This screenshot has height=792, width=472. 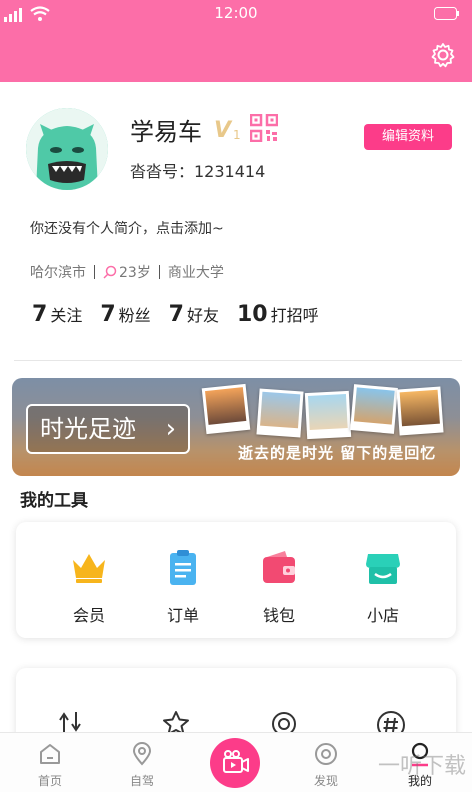 What do you see at coordinates (421, 766) in the screenshot?
I see `watermark-text: 一听下载` at bounding box center [421, 766].